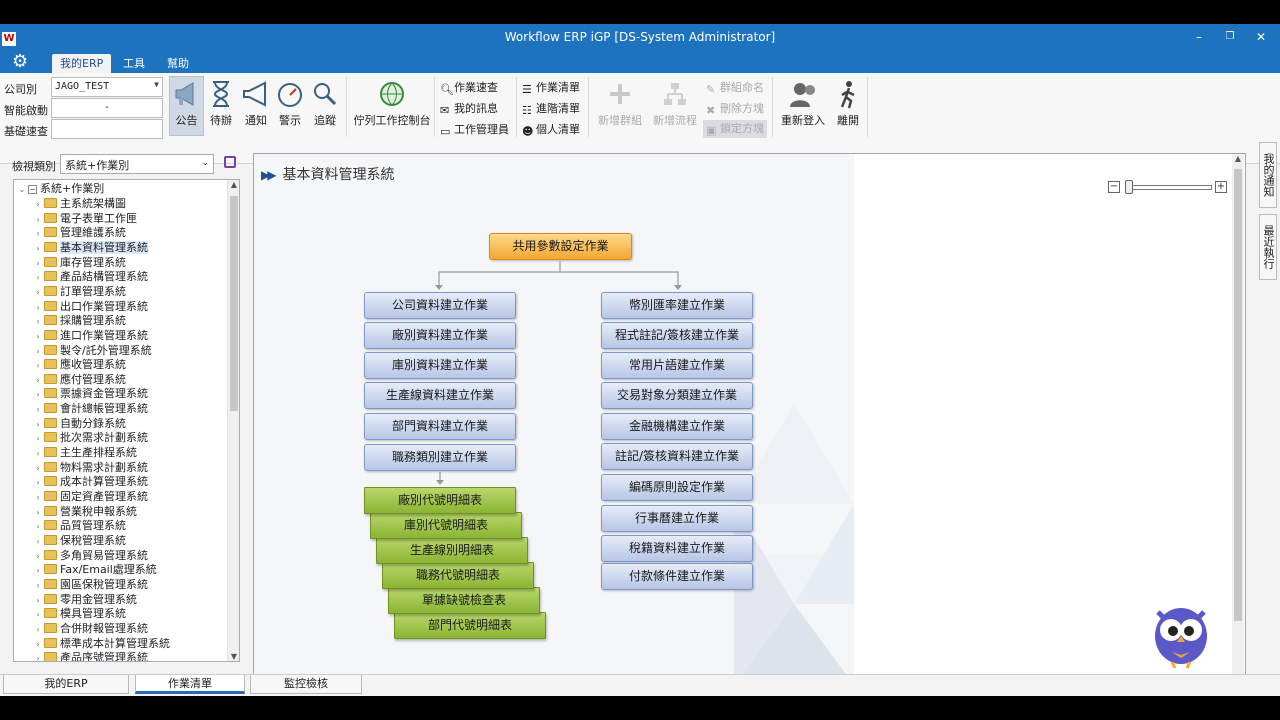 The width and height of the screenshot is (1280, 720). I want to click on new-group-button: 新增群組, so click(620, 105).